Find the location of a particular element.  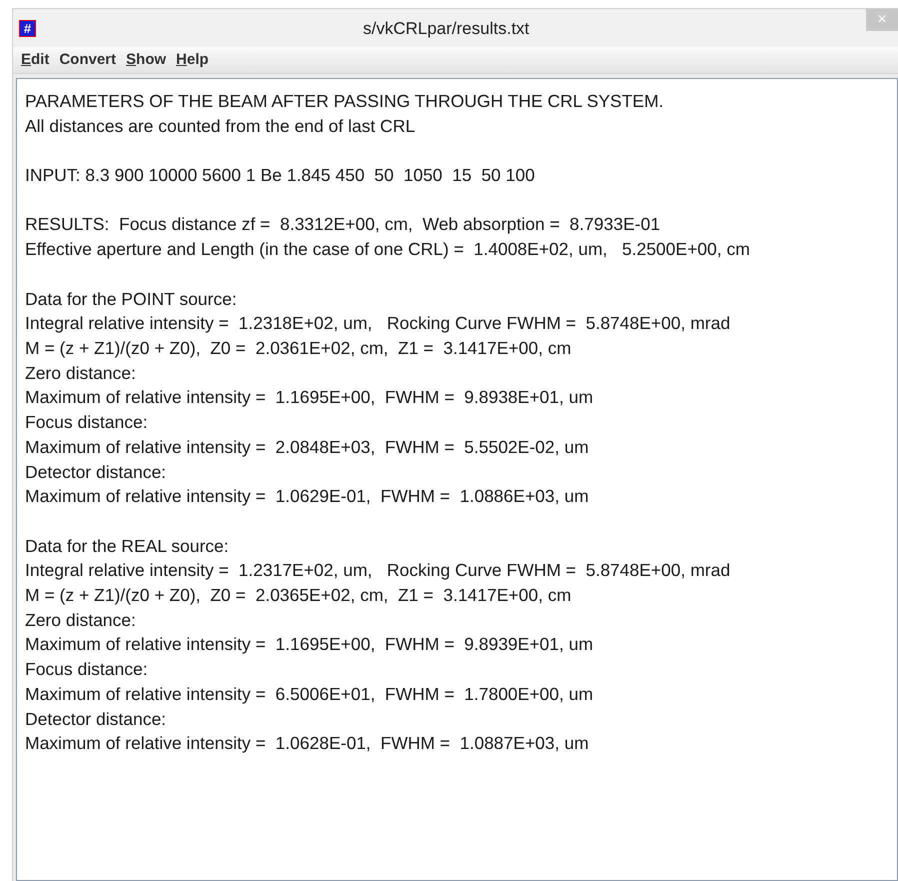

app-icon: # is located at coordinates (27, 28).